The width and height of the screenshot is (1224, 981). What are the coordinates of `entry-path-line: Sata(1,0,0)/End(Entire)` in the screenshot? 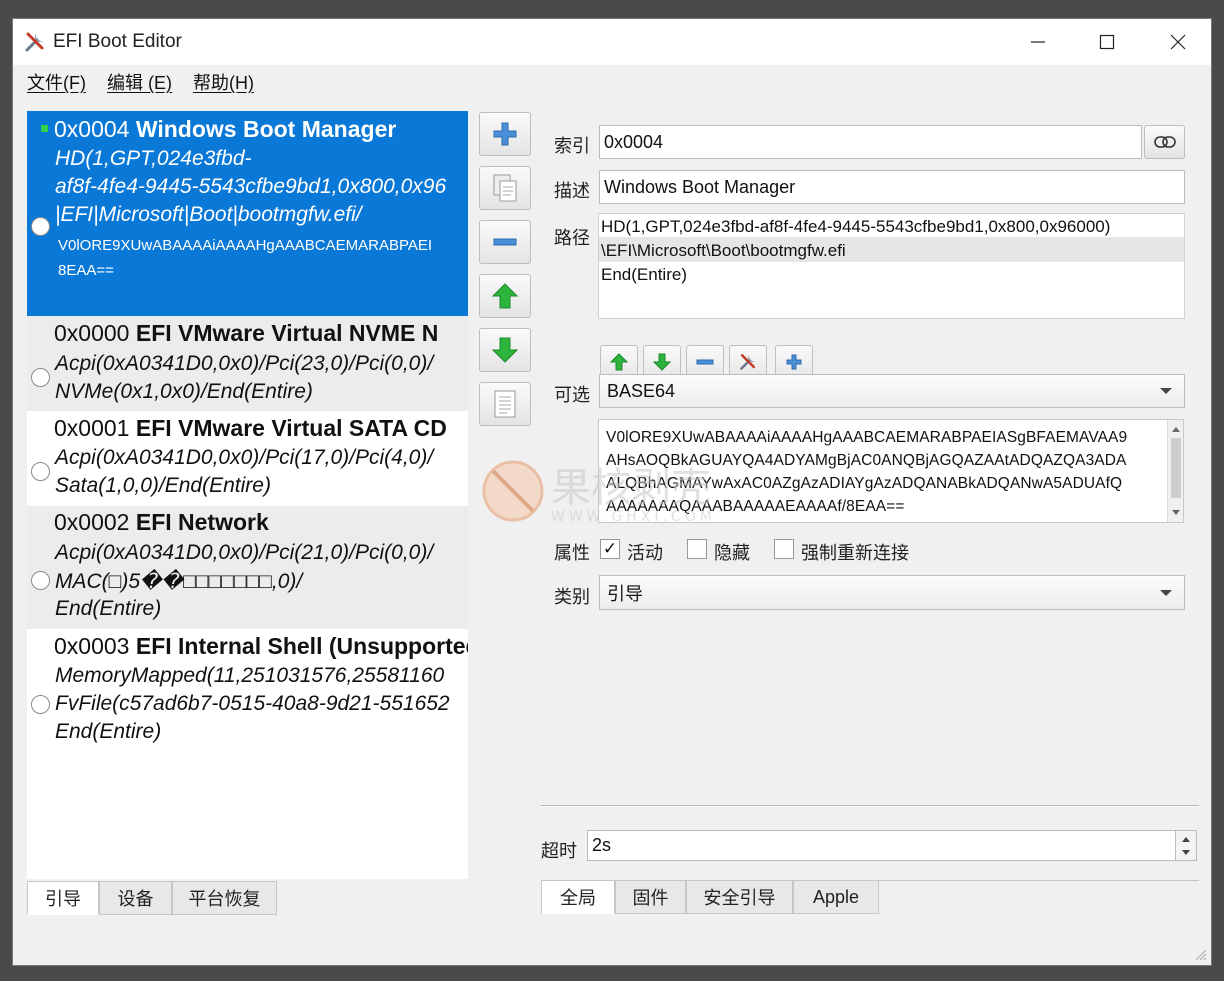 It's located at (163, 485).